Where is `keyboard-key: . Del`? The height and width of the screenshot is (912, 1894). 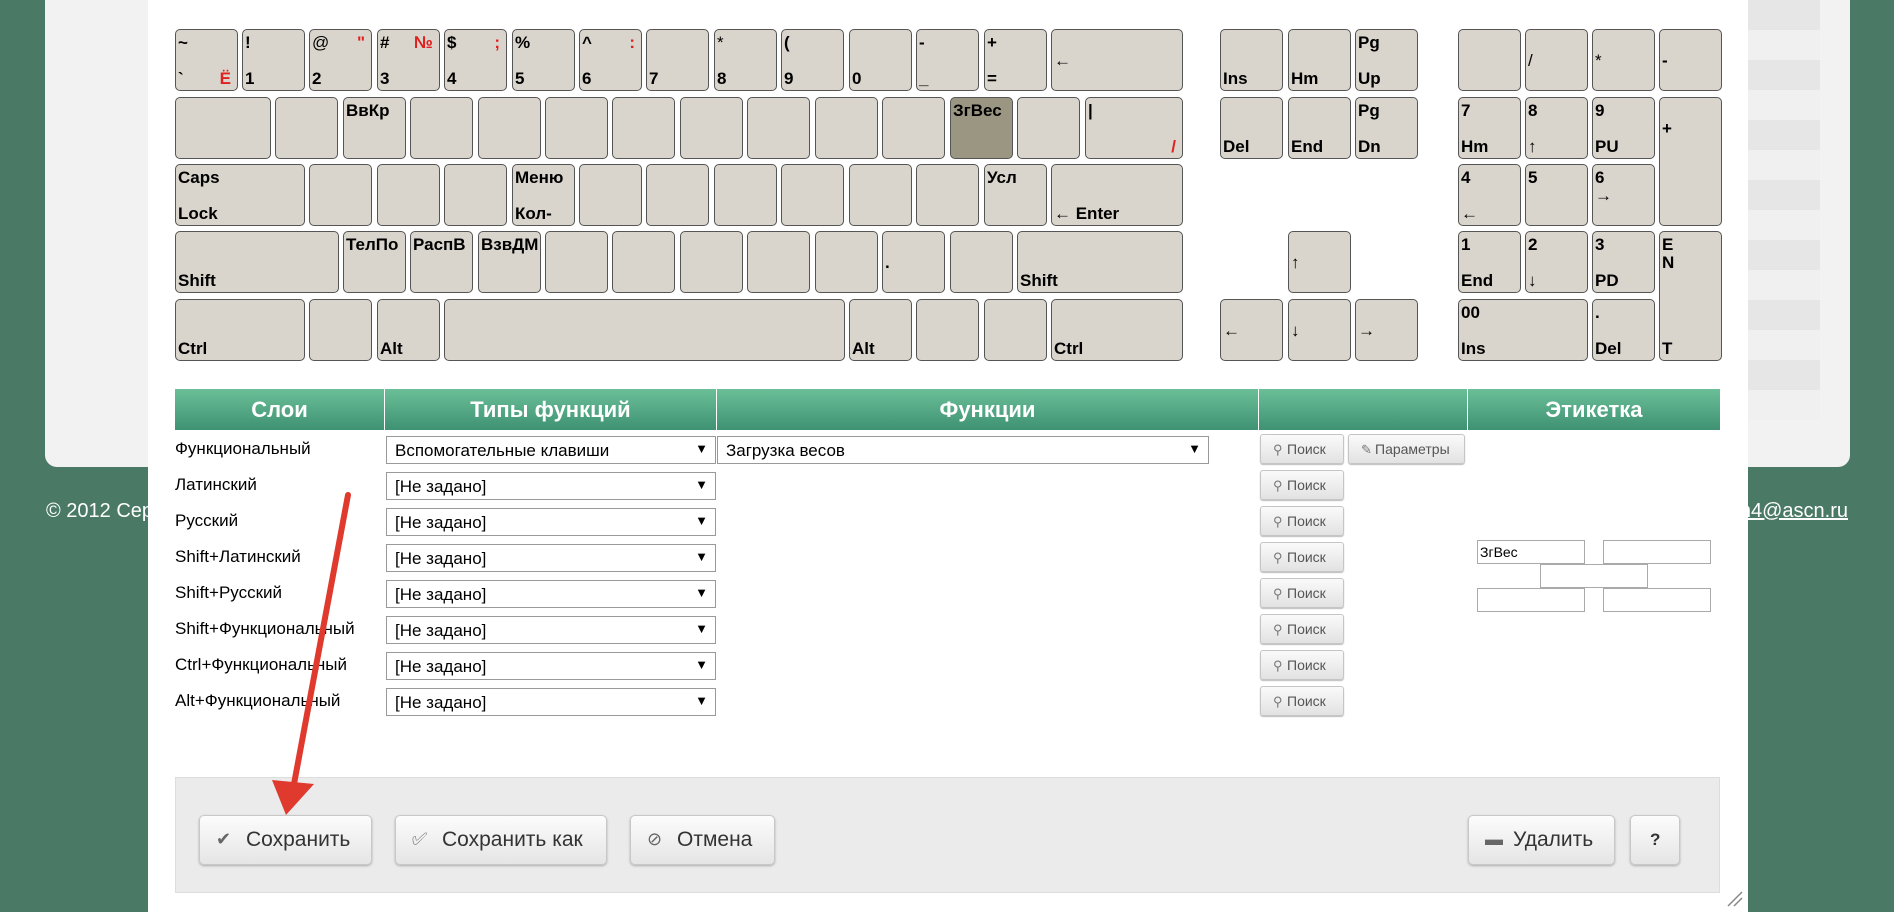
keyboard-key: . Del is located at coordinates (1623, 330).